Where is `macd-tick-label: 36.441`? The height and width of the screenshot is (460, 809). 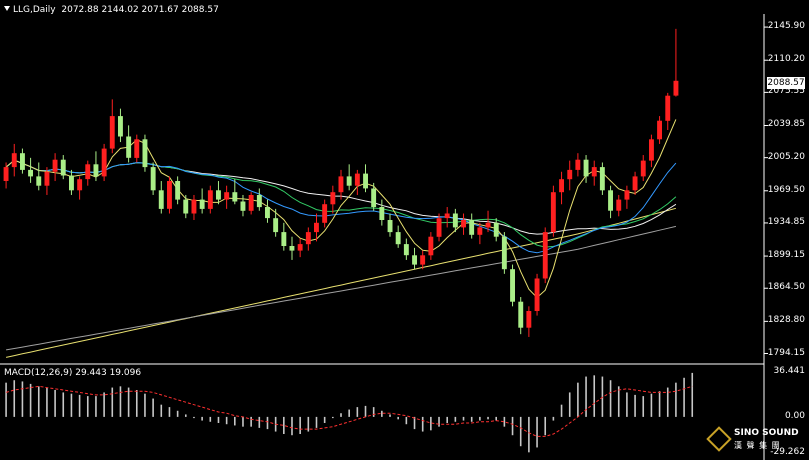
macd-tick-label: 36.441 is located at coordinates (789, 371).